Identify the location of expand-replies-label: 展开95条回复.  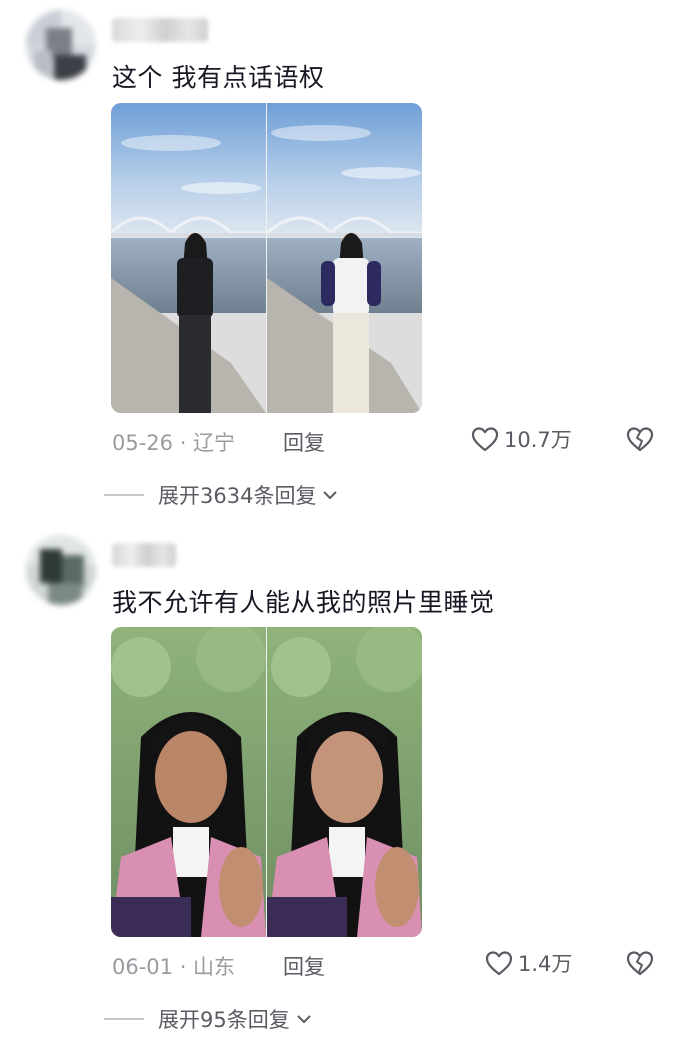
(224, 1020).